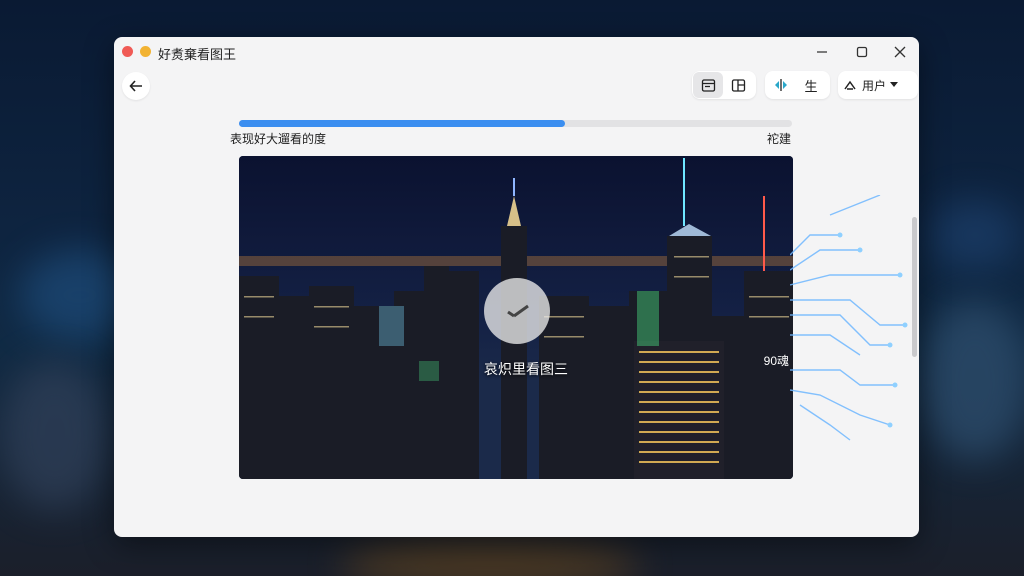  I want to click on progress-label: 表现好大遛看的度, so click(278, 139).